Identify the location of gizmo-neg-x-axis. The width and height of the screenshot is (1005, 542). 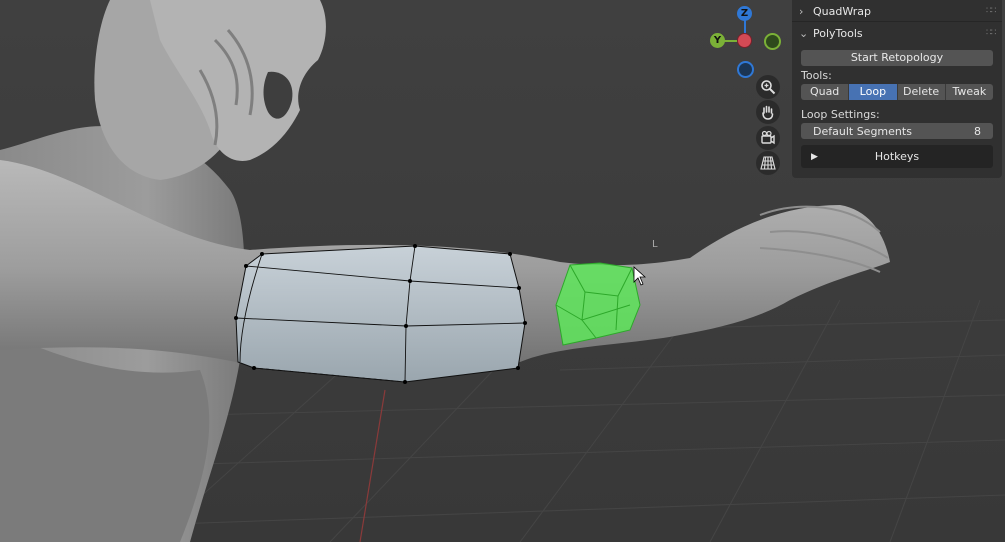
(772, 41).